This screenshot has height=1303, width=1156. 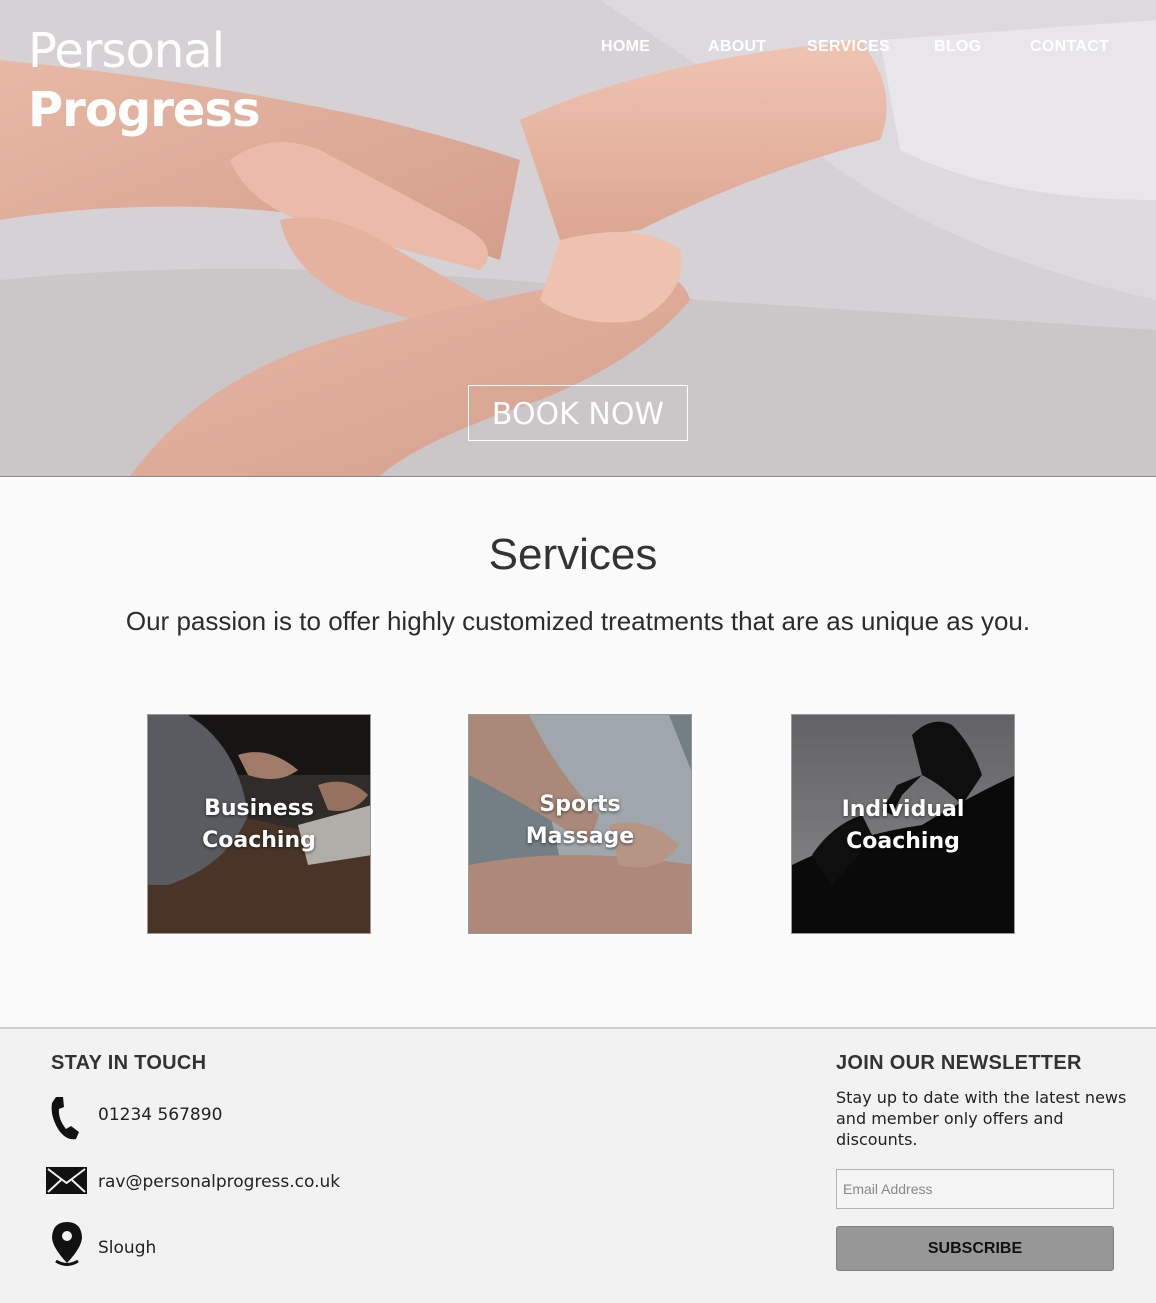 What do you see at coordinates (127, 1248) in the screenshot?
I see `location-text: Slough` at bounding box center [127, 1248].